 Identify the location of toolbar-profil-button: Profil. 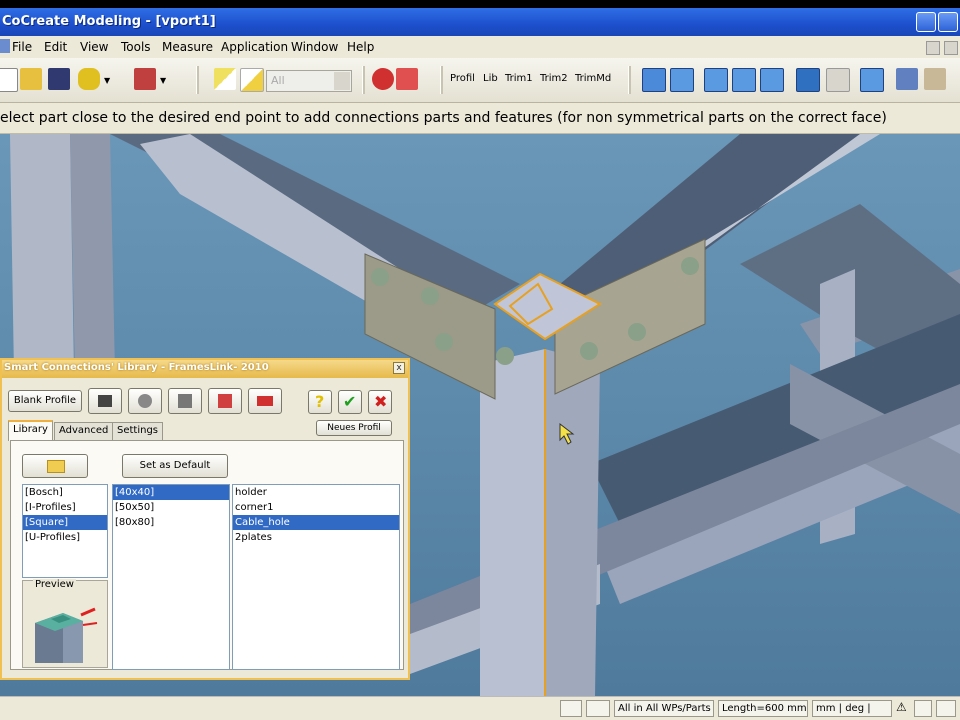
(462, 78).